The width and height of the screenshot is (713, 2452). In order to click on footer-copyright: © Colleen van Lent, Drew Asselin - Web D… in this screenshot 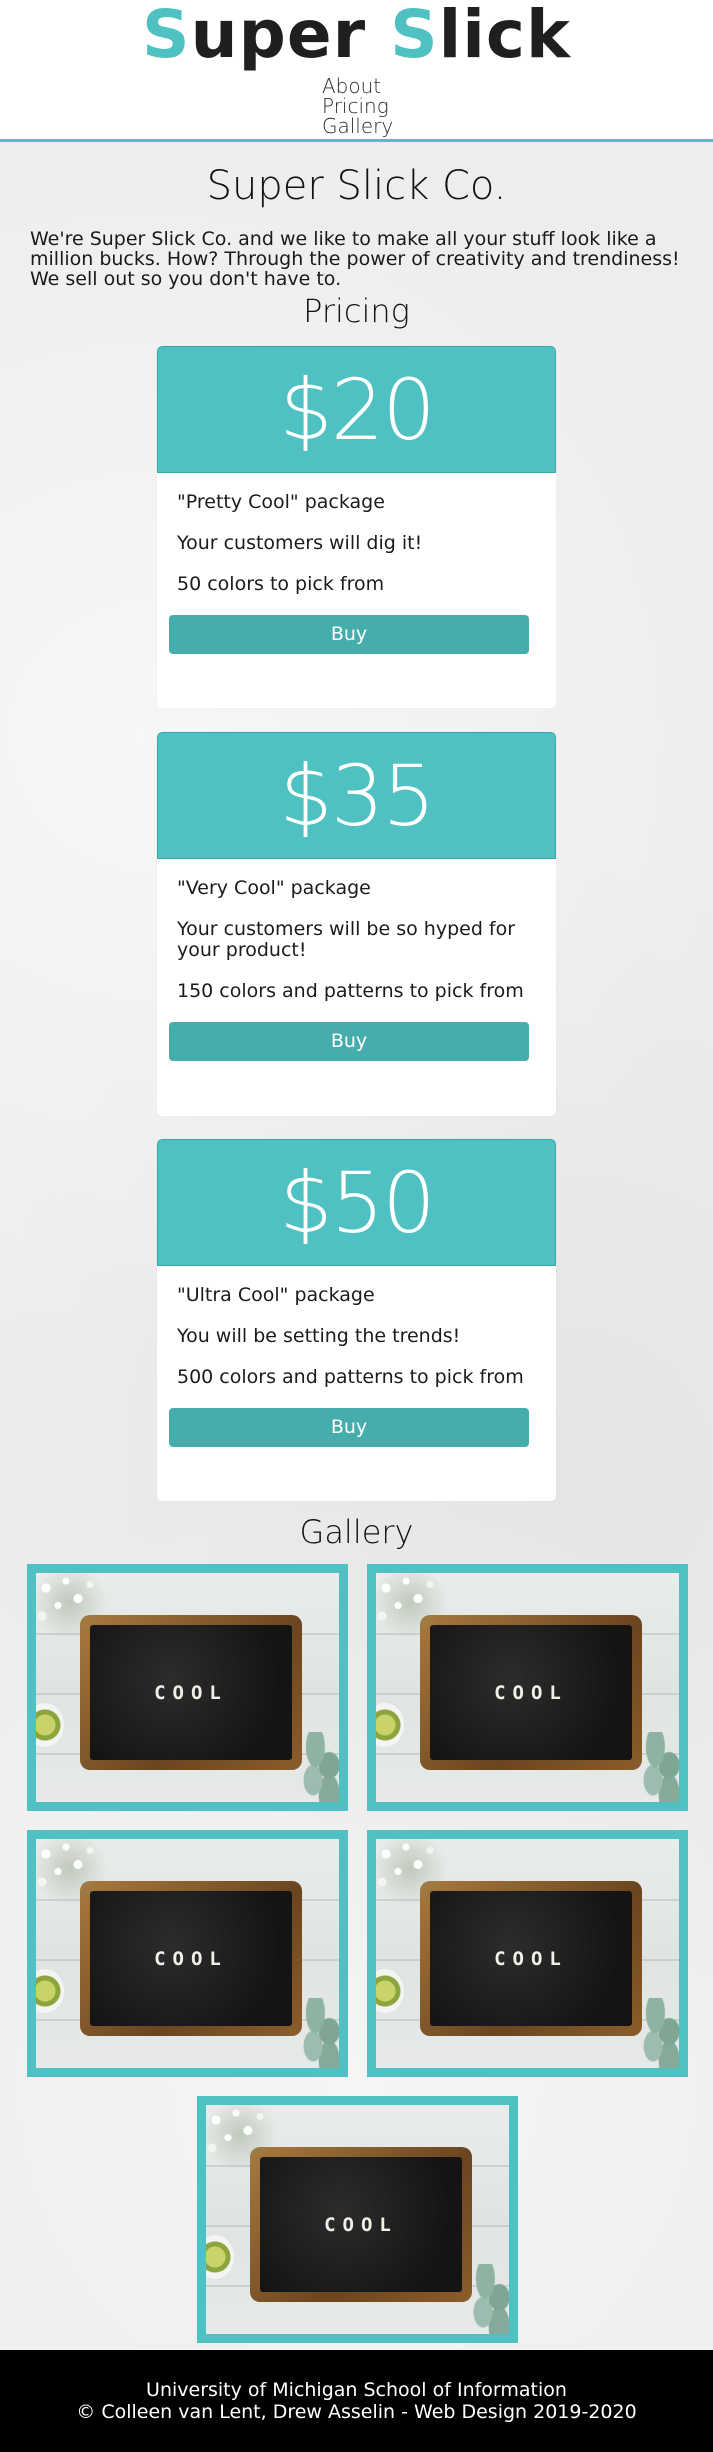, I will do `click(356, 2412)`.